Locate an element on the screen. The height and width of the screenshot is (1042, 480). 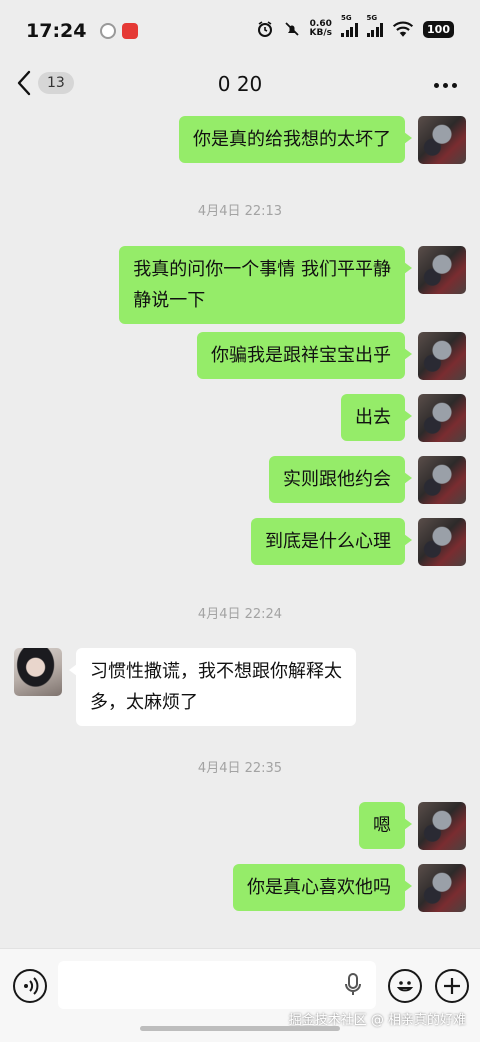
chat-title: 0 20 is located at coordinates (240, 84).